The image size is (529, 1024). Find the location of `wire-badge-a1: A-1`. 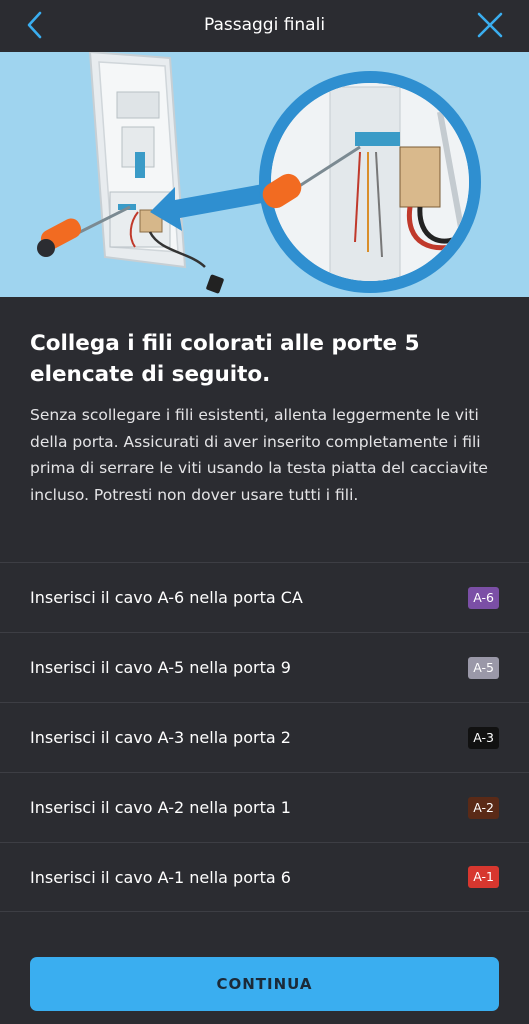

wire-badge-a1: A-1 is located at coordinates (483, 877).